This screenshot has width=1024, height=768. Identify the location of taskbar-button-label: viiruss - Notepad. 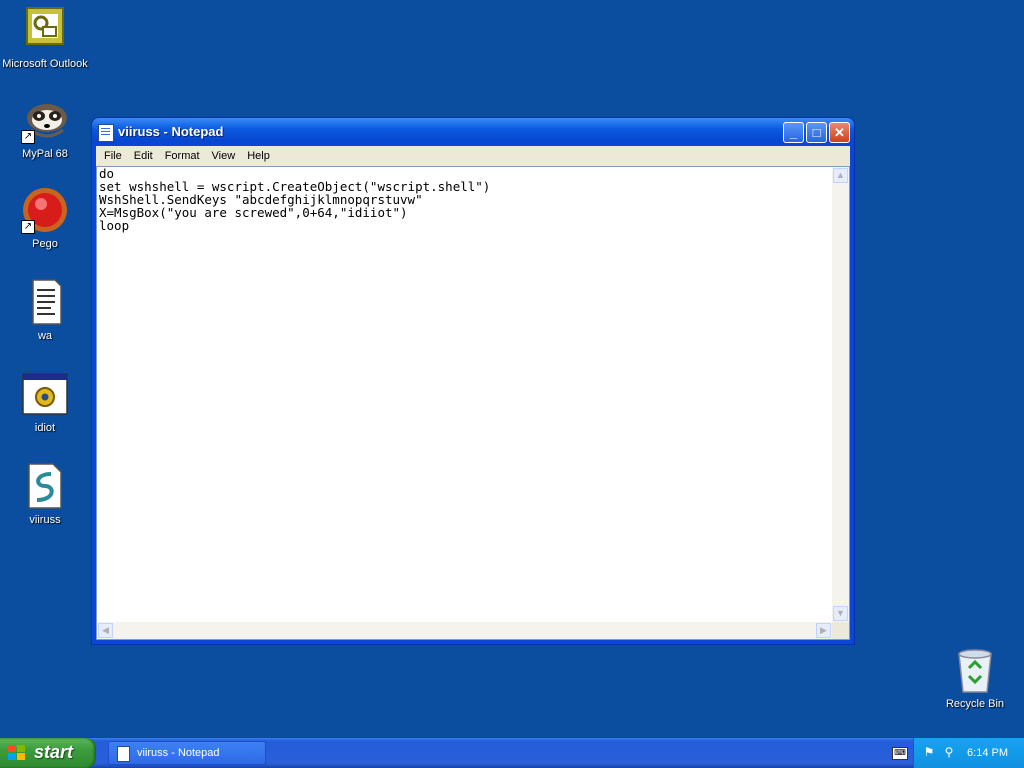
(178, 753).